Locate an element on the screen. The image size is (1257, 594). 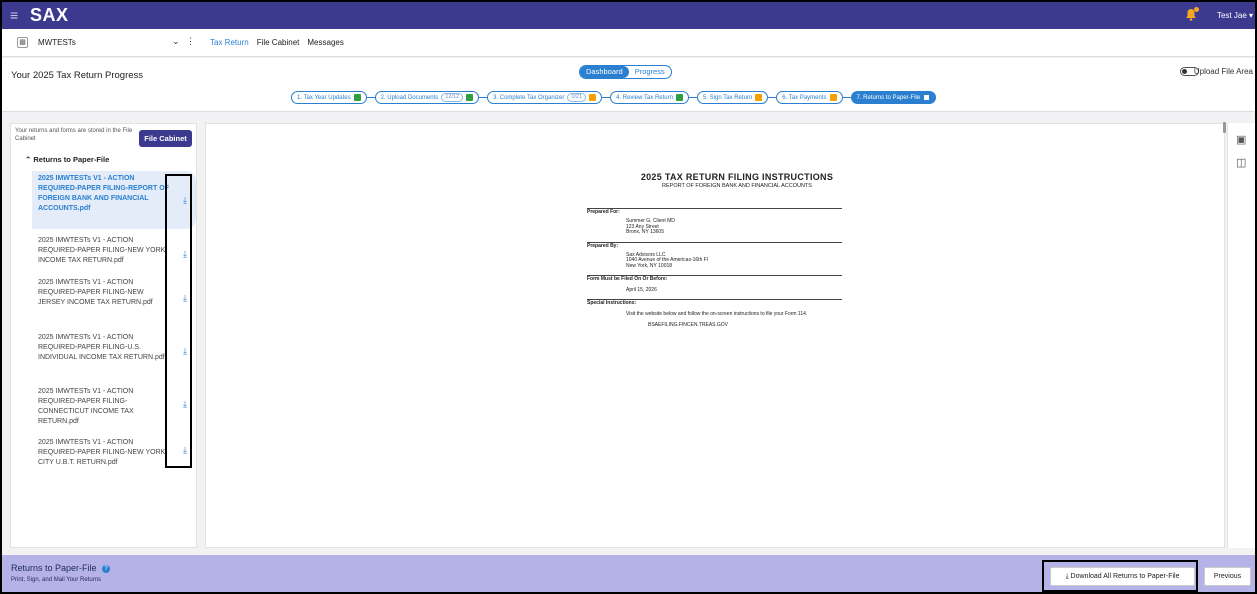
top-nav: Tax Return File Cabinet Messages is located at coordinates (277, 42).